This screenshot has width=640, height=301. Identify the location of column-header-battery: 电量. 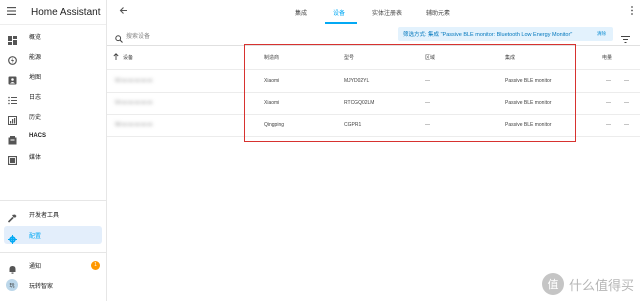
(607, 57).